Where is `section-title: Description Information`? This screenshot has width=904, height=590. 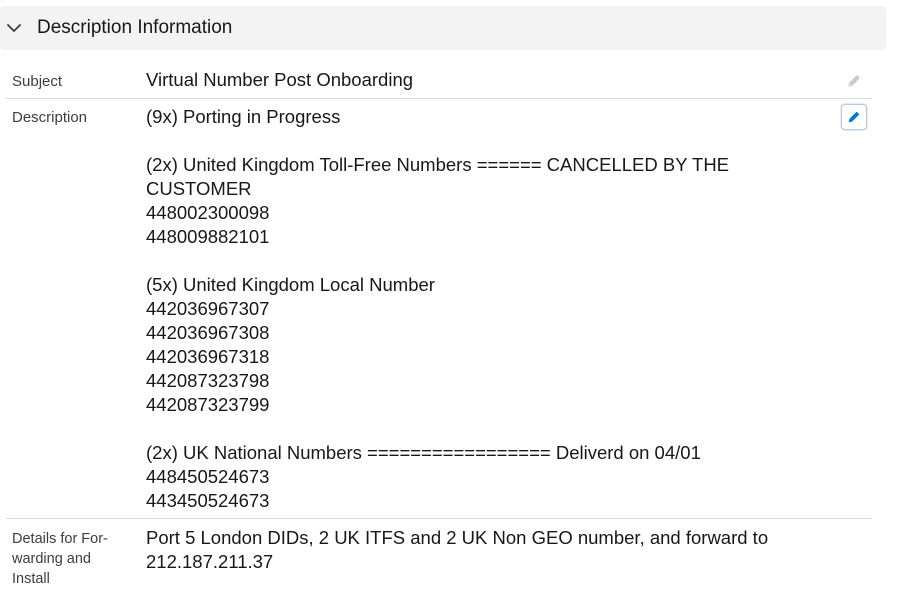
section-title: Description Information is located at coordinates (135, 27).